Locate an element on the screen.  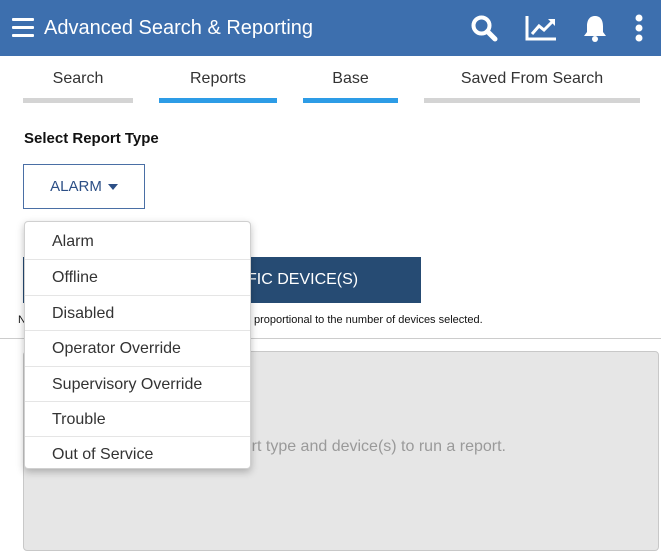
tab-saved-from-search: Saved From Search is located at coordinates (532, 86).